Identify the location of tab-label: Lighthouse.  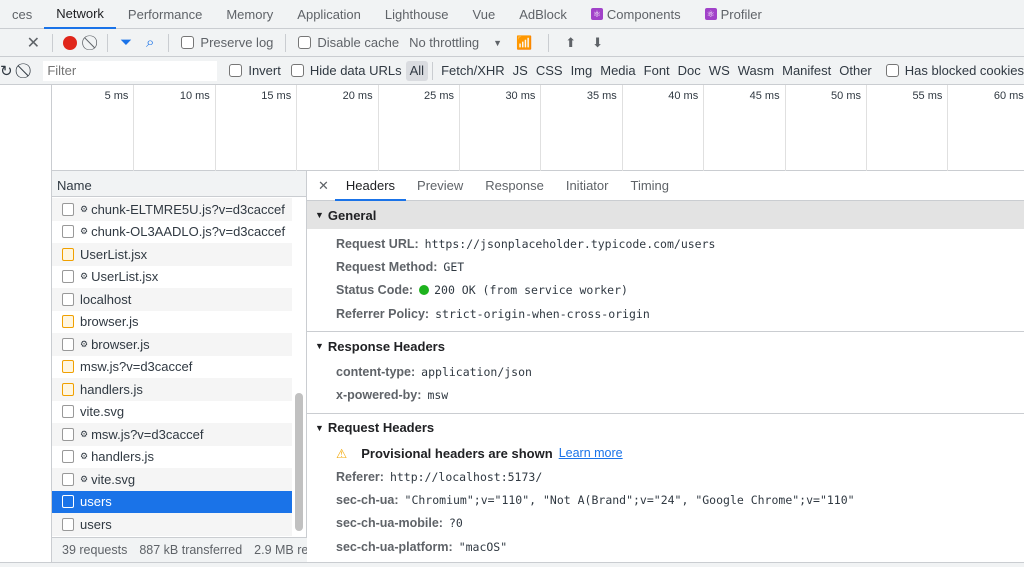
(416, 14).